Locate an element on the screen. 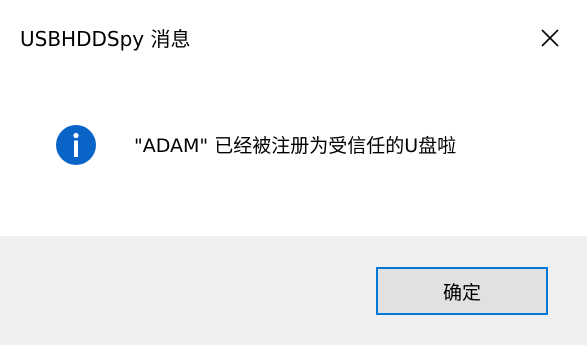  close-icon is located at coordinates (550, 38).